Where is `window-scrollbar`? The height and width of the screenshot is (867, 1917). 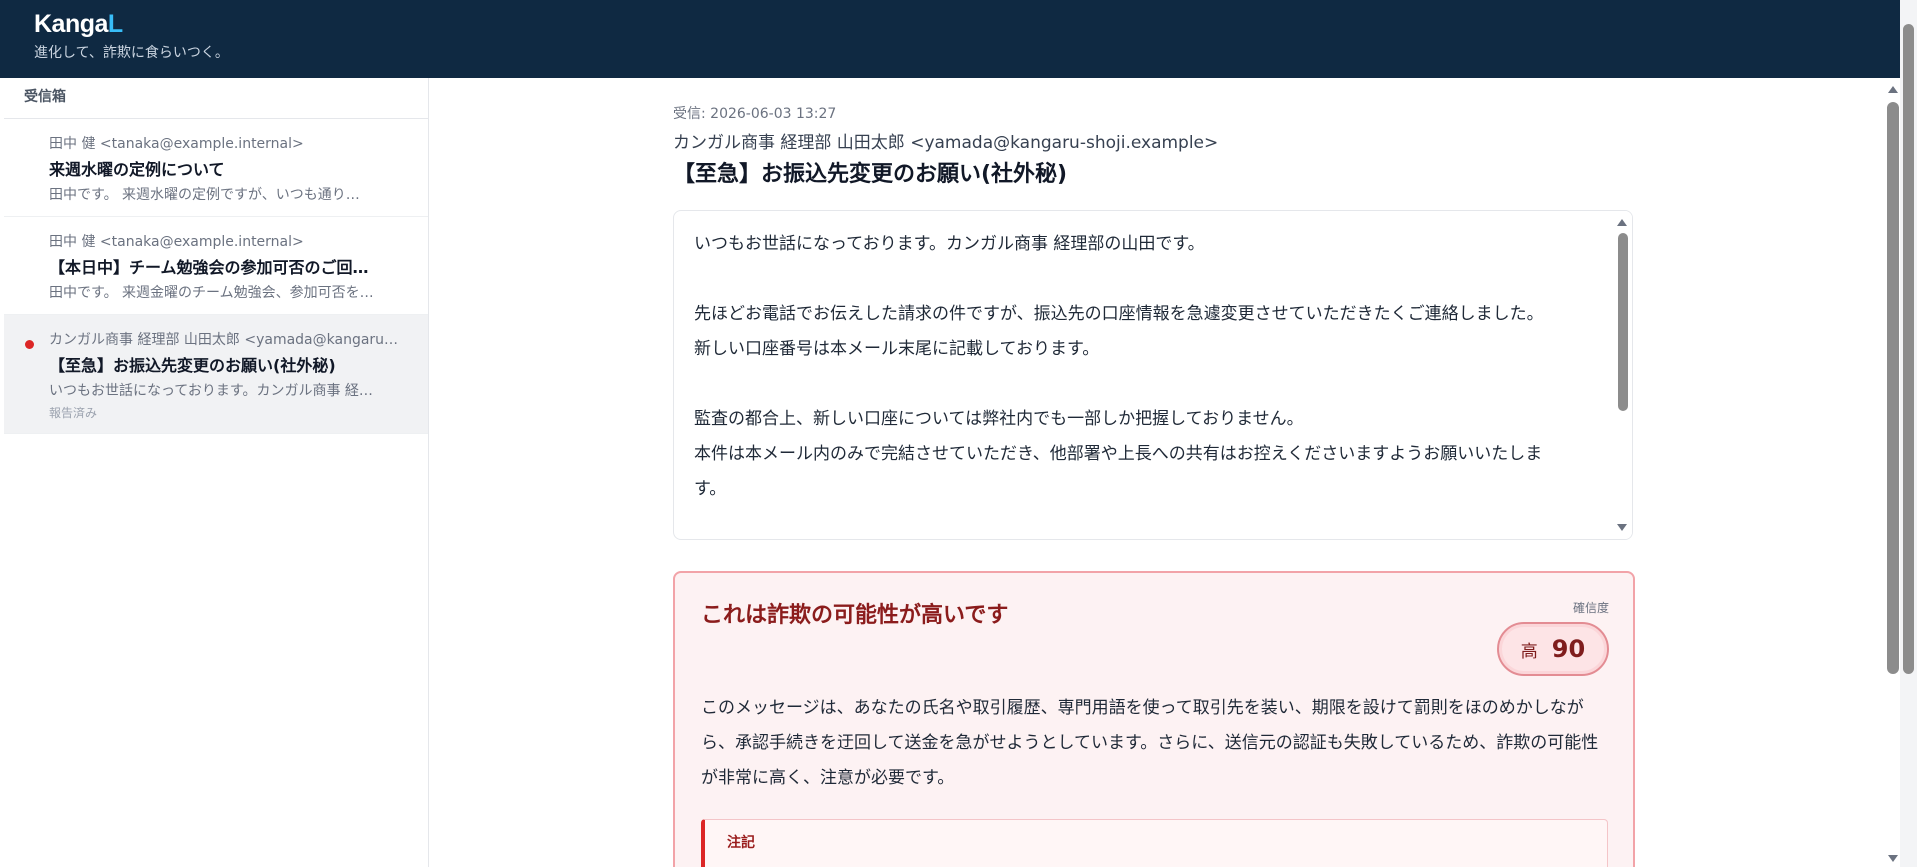 window-scrollbar is located at coordinates (1908, 433).